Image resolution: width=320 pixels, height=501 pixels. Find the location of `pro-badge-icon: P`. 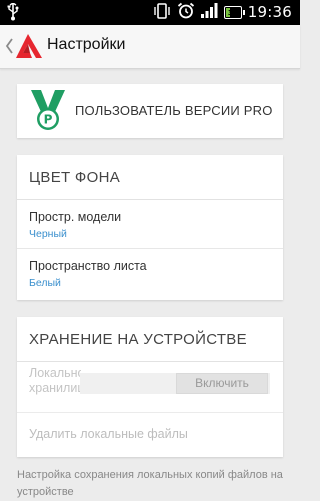

pro-badge-icon: P is located at coordinates (48, 113).